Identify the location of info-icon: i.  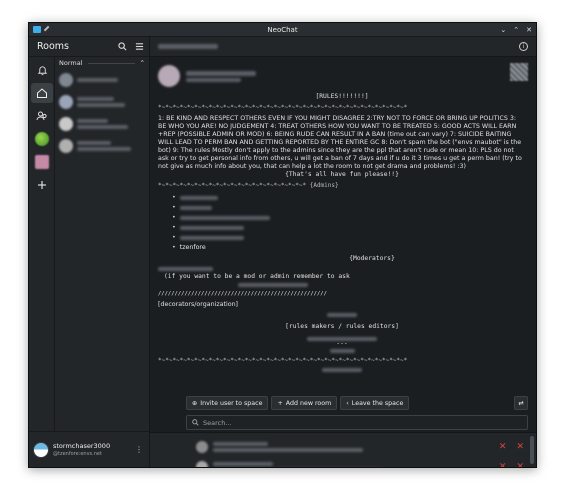
(523, 46).